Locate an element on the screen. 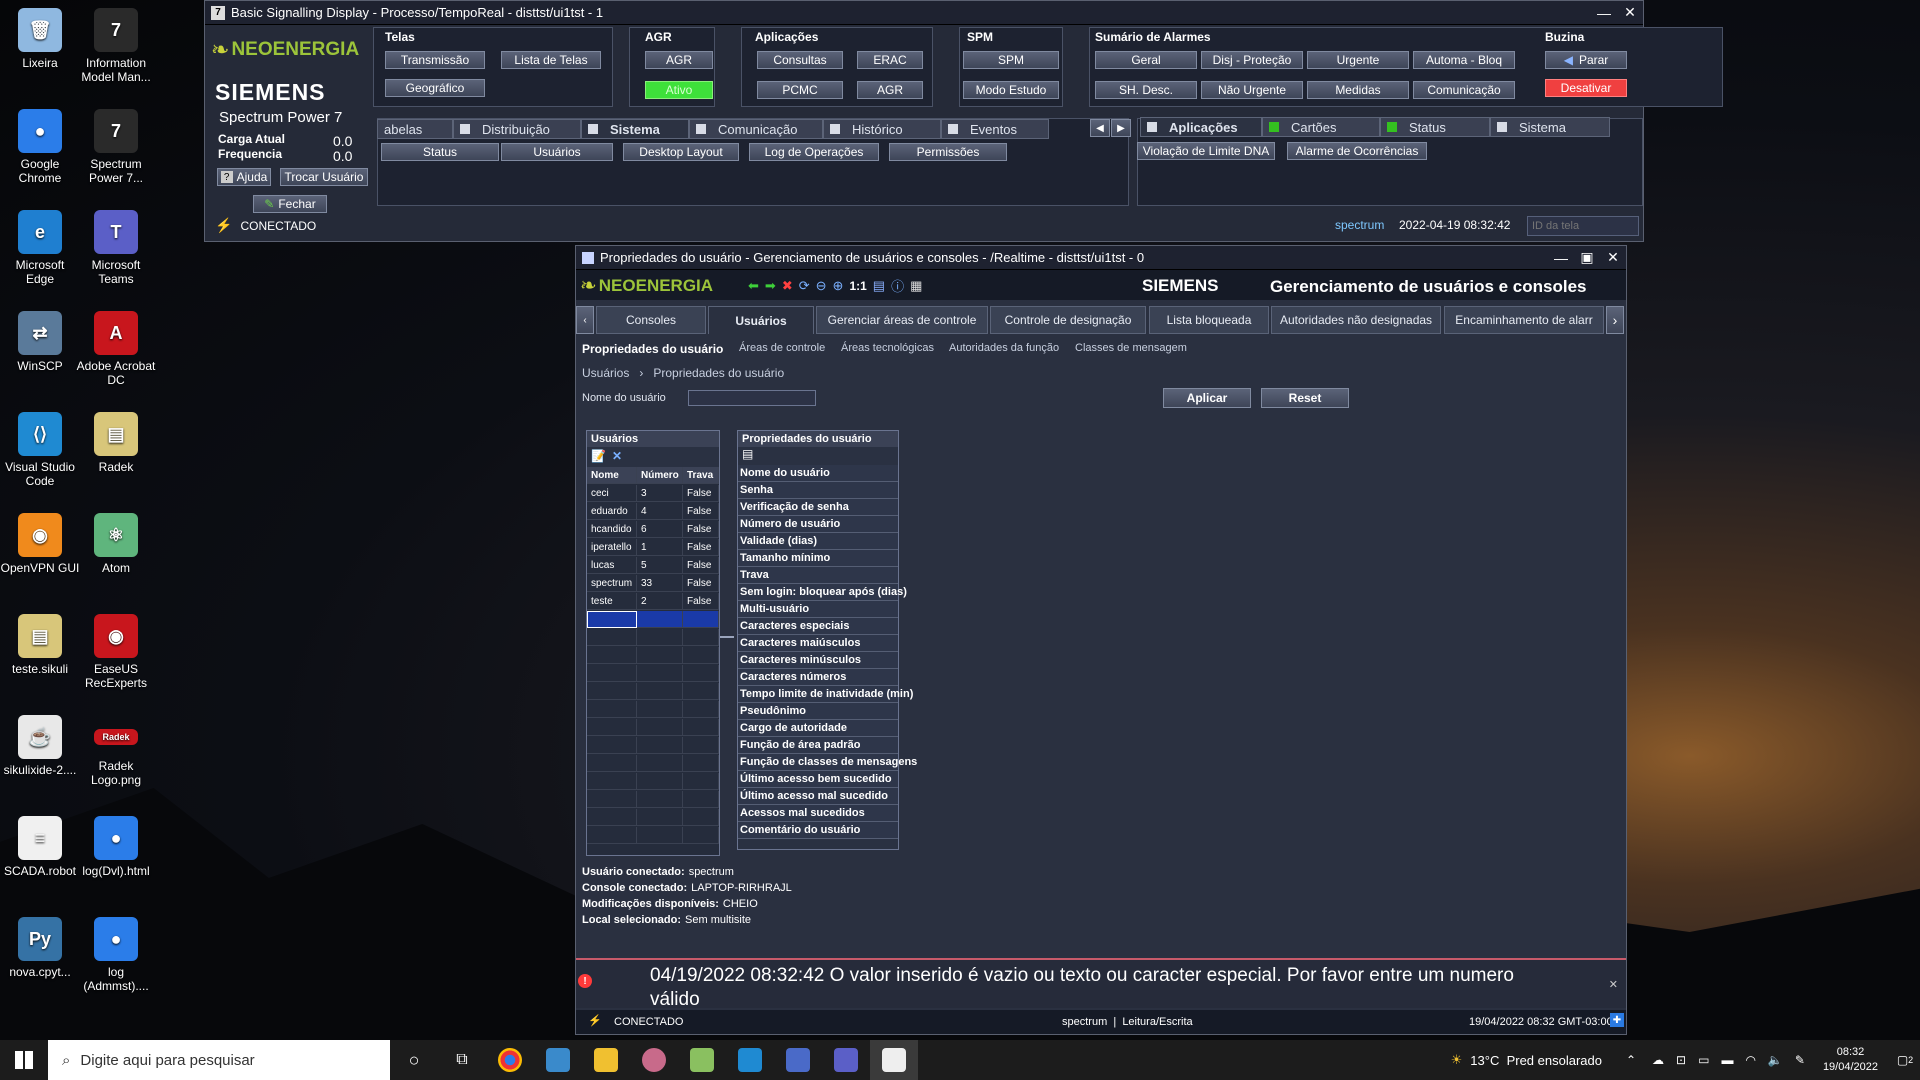 The height and width of the screenshot is (1080, 1920). subtab-button: Usuários is located at coordinates (557, 152).